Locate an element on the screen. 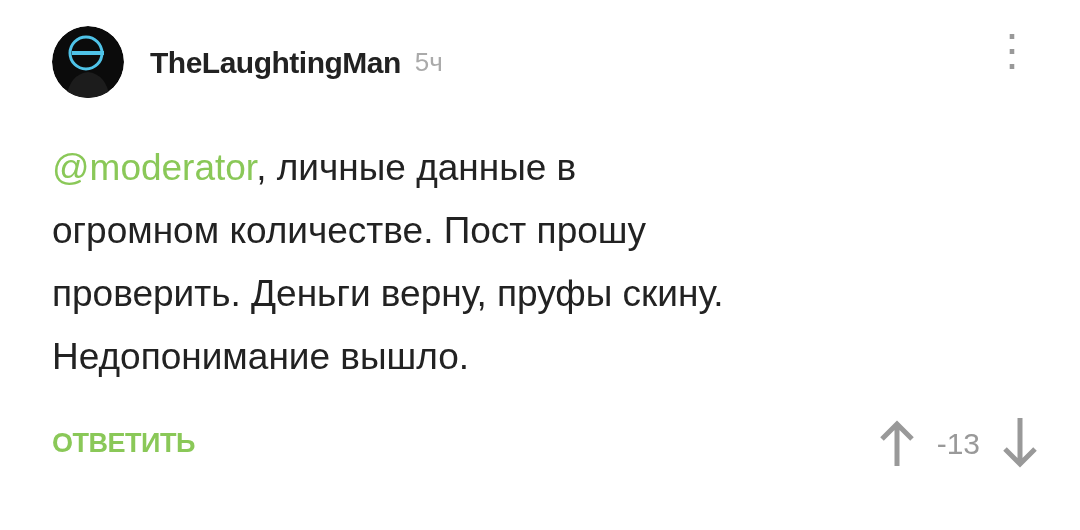 The height and width of the screenshot is (530, 1080). reply-button: ОТВЕТИТЬ is located at coordinates (123, 443).